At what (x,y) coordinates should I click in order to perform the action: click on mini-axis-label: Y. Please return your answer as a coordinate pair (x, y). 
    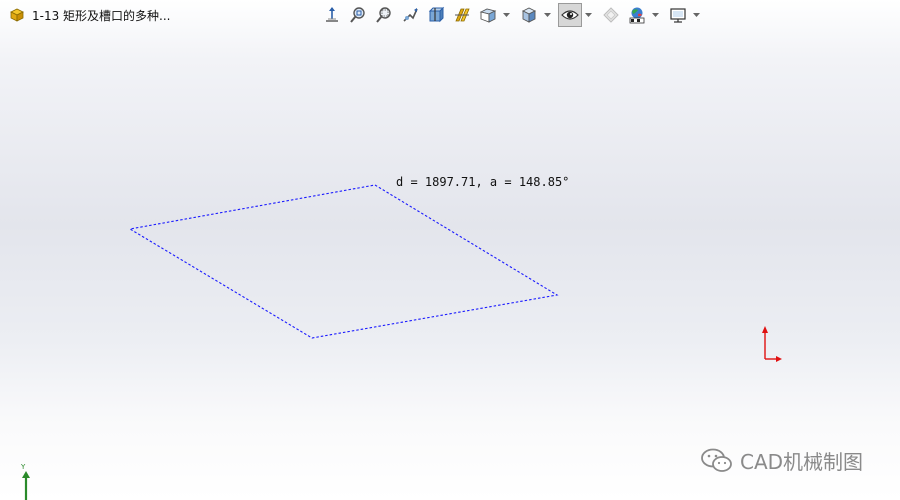
    Looking at the image, I should click on (23, 467).